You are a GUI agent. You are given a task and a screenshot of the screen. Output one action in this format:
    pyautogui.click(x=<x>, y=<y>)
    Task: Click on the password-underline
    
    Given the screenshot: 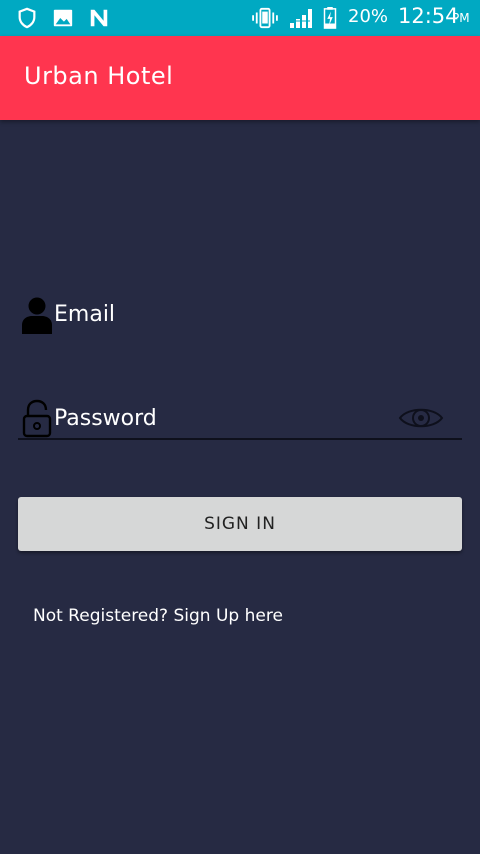 What is the action you would take?
    pyautogui.click(x=240, y=439)
    